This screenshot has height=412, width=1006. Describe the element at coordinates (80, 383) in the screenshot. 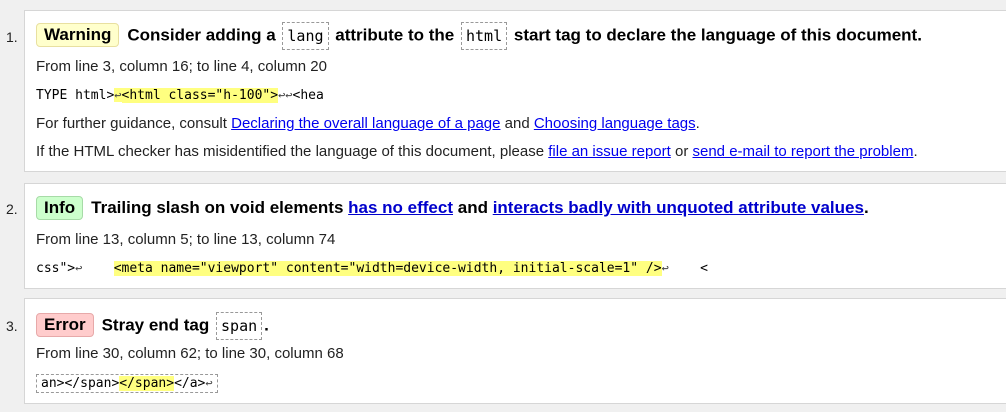

I see `extract-text: an></span>` at that location.